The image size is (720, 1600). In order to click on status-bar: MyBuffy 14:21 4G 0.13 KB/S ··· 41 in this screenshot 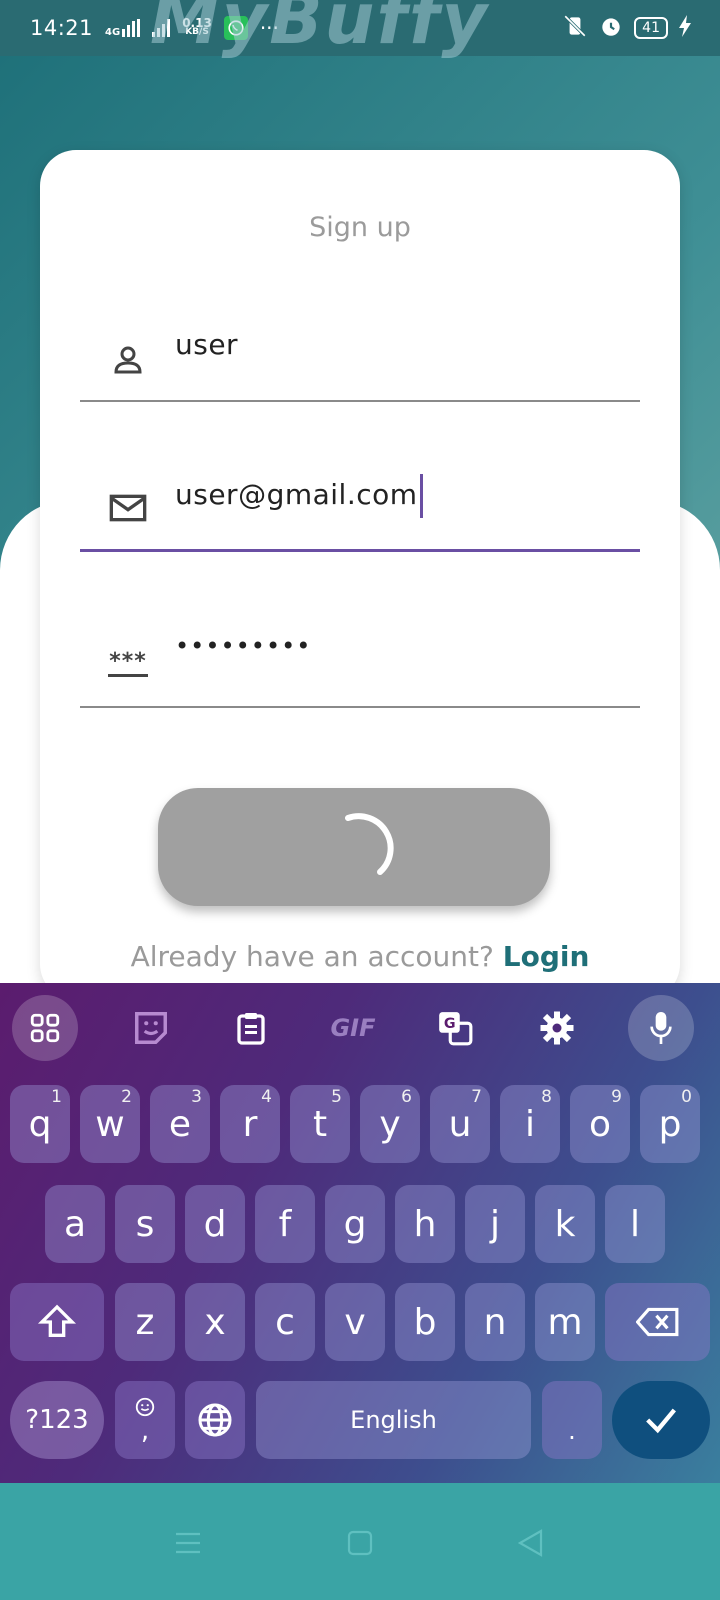, I will do `click(360, 30)`.